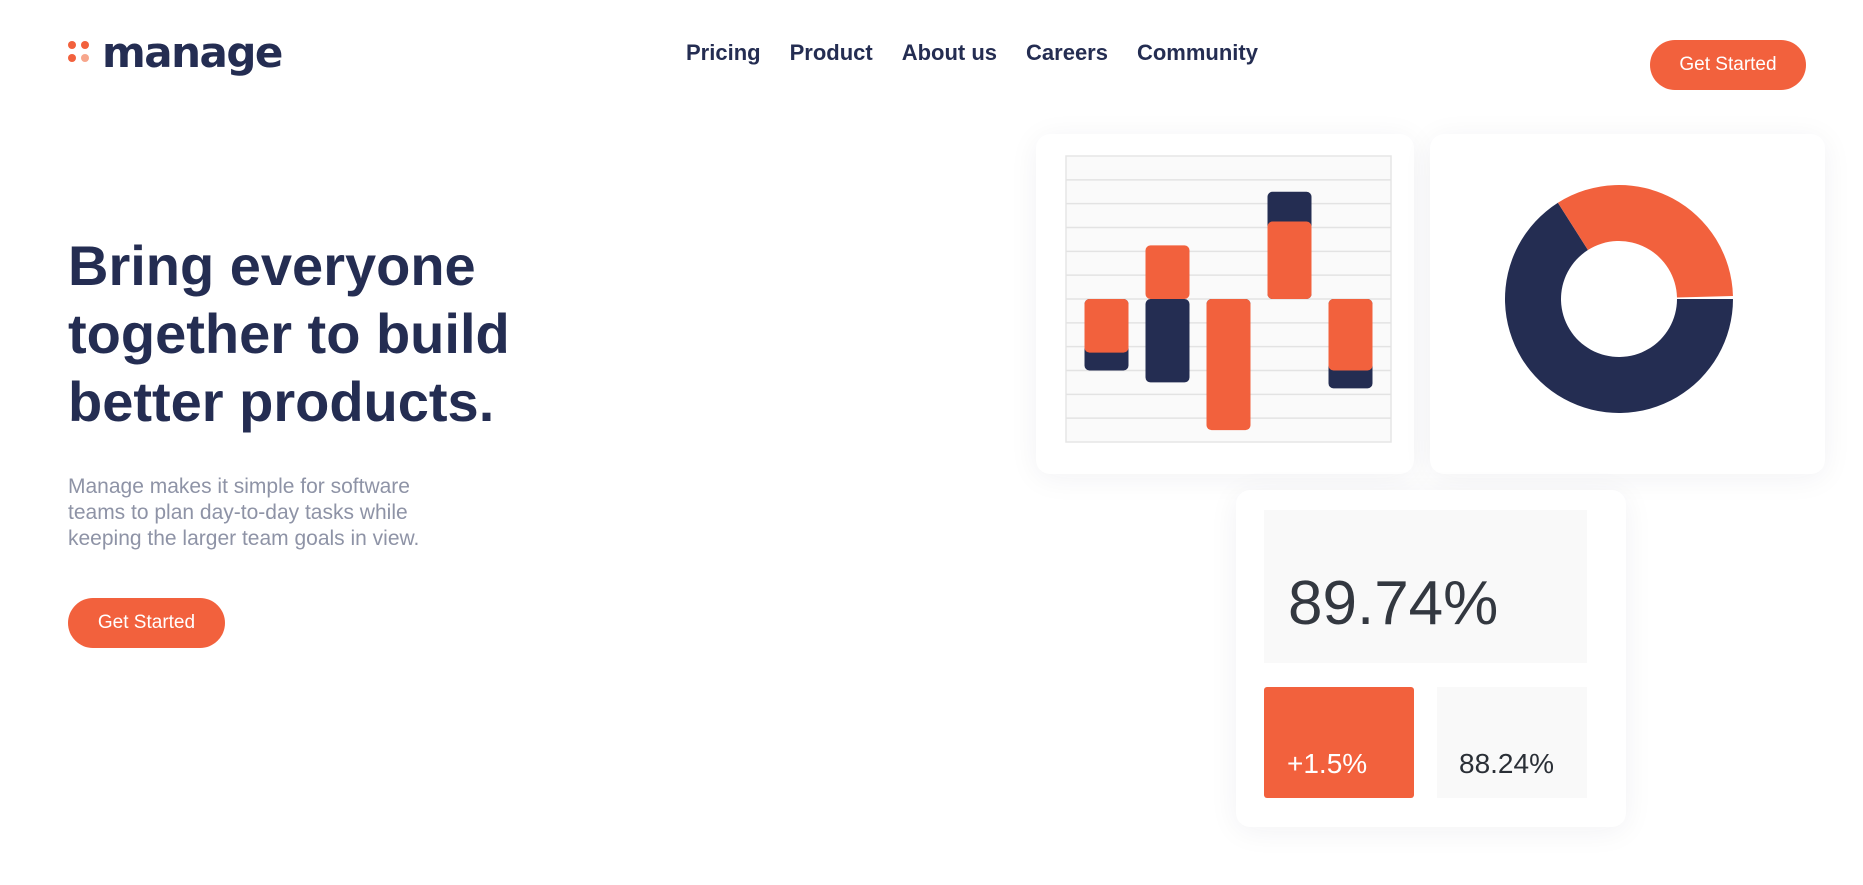 This screenshot has width=1863, height=885. I want to click on secondary-stat-value: 88.24%, so click(1506, 763).